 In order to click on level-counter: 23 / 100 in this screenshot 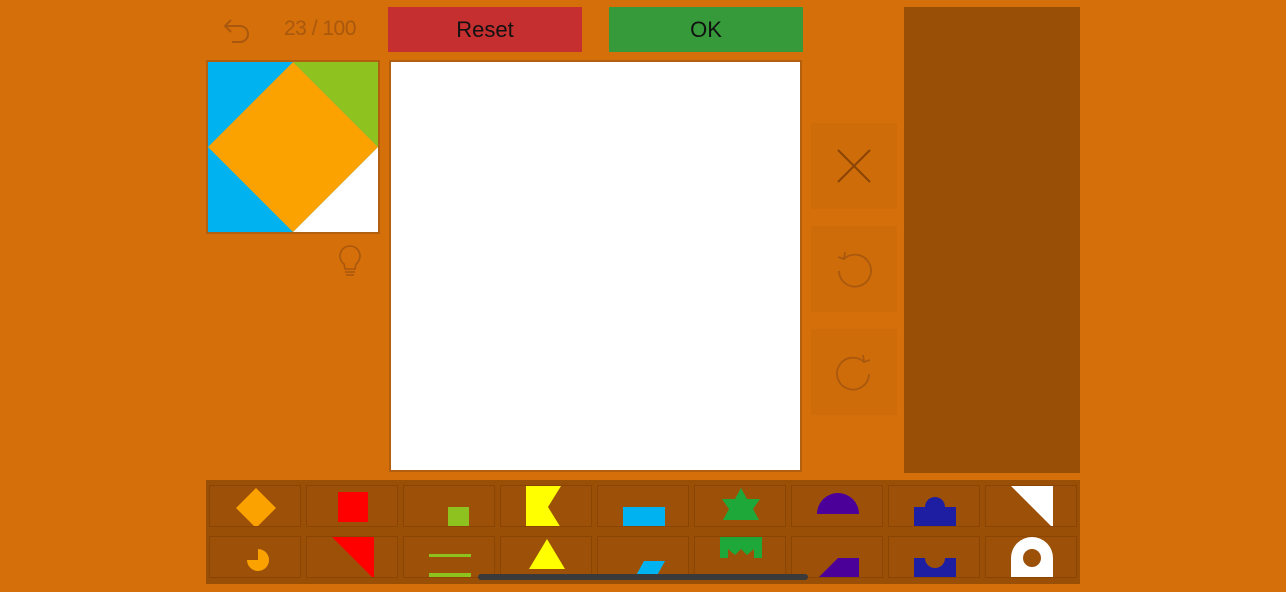, I will do `click(320, 28)`.